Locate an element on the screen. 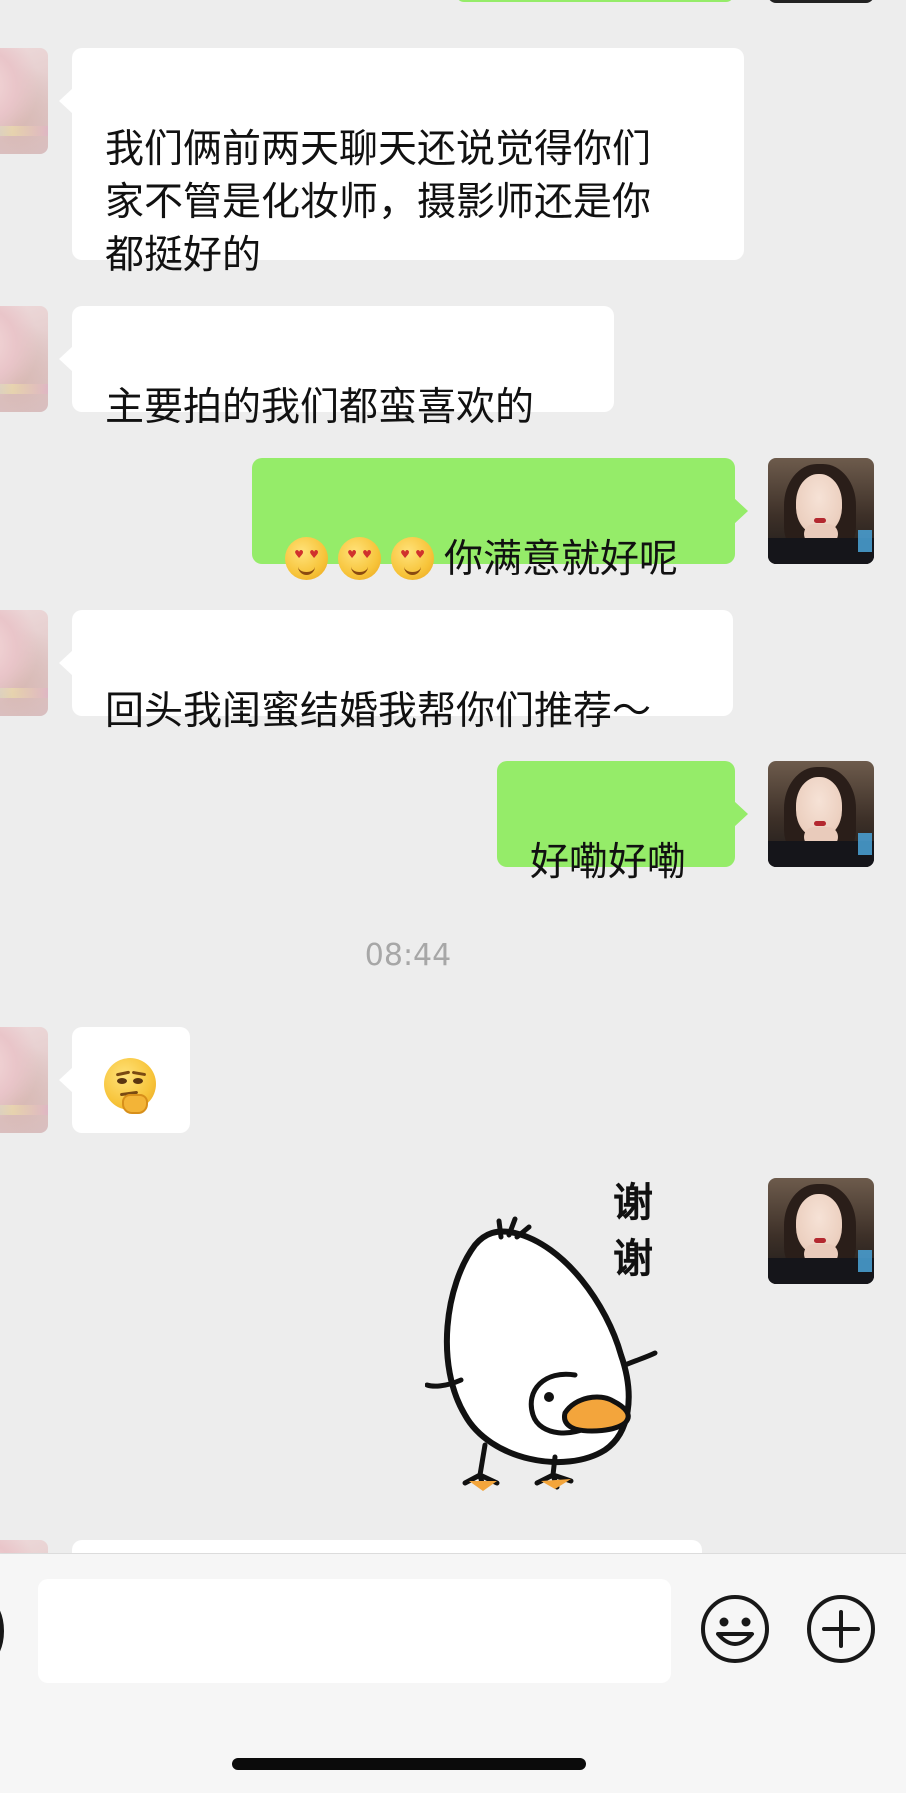 The image size is (906, 1793). home-indicator is located at coordinates (409, 1764).